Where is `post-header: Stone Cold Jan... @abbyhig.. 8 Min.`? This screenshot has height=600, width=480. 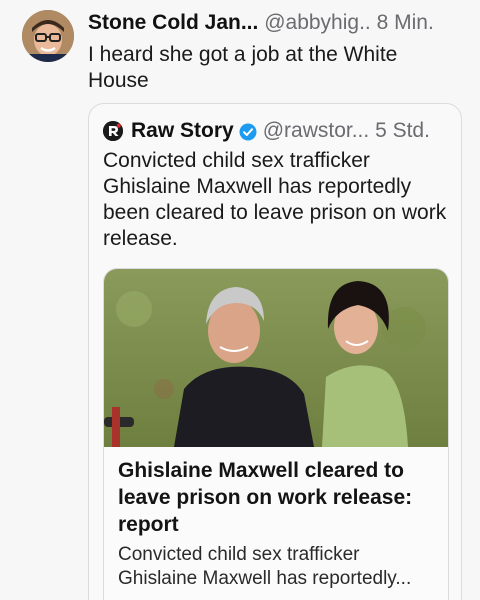
post-header: Stone Cold Jan... @abbyhig.. 8 Min. is located at coordinates (278, 23).